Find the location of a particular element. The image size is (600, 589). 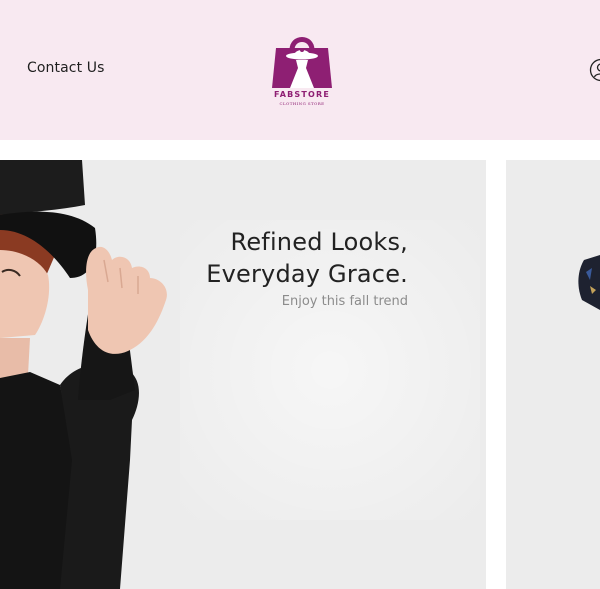

hero-title-line-2: Everyday Grace. is located at coordinates (307, 274).